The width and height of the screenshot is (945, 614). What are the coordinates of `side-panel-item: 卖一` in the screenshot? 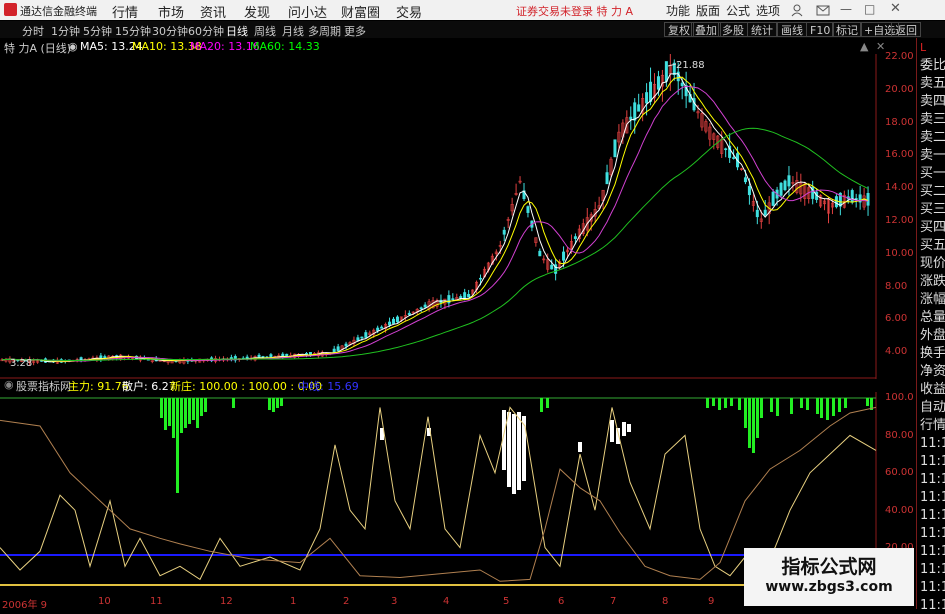 It's located at (932, 156).